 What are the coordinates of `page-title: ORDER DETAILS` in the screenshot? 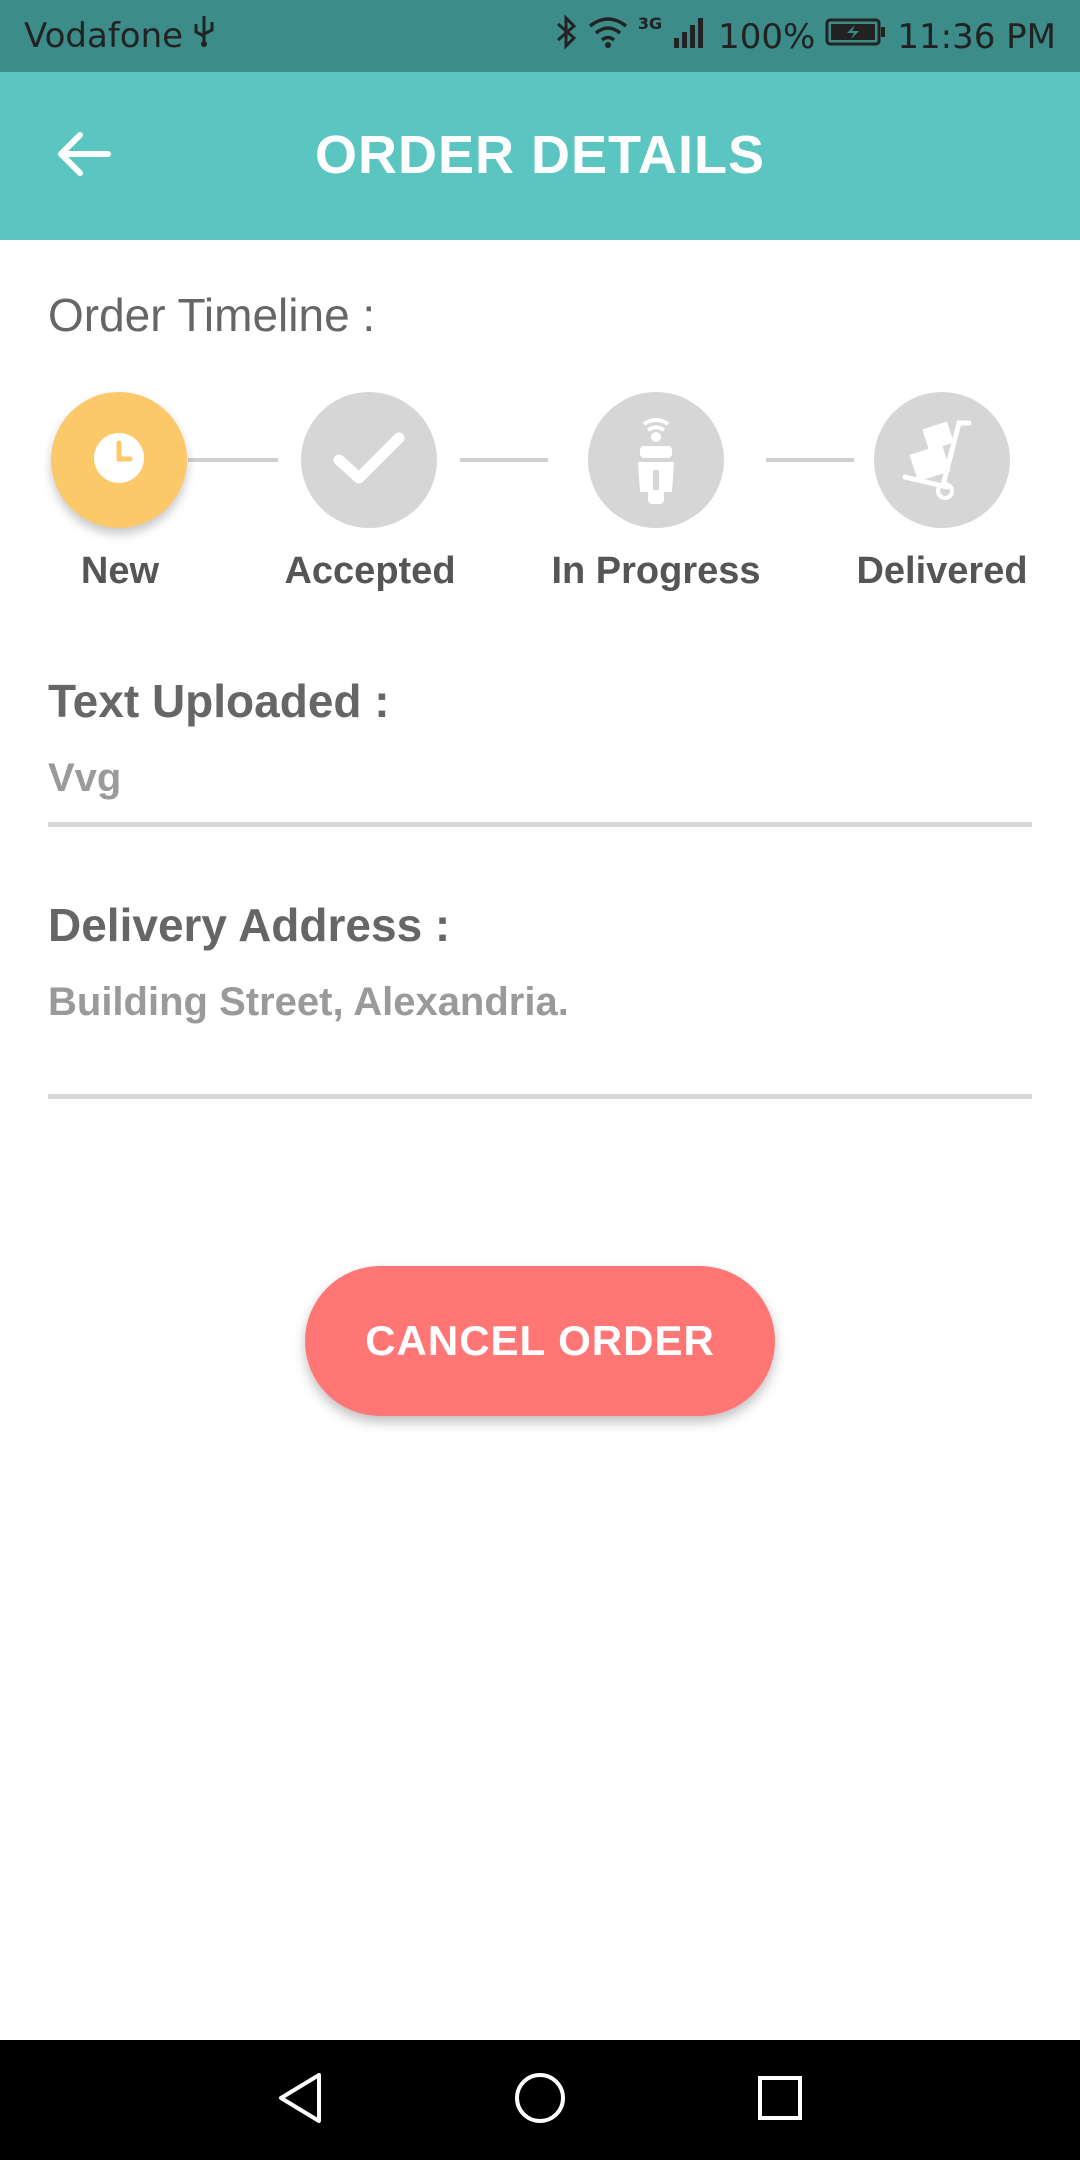 It's located at (539, 155).